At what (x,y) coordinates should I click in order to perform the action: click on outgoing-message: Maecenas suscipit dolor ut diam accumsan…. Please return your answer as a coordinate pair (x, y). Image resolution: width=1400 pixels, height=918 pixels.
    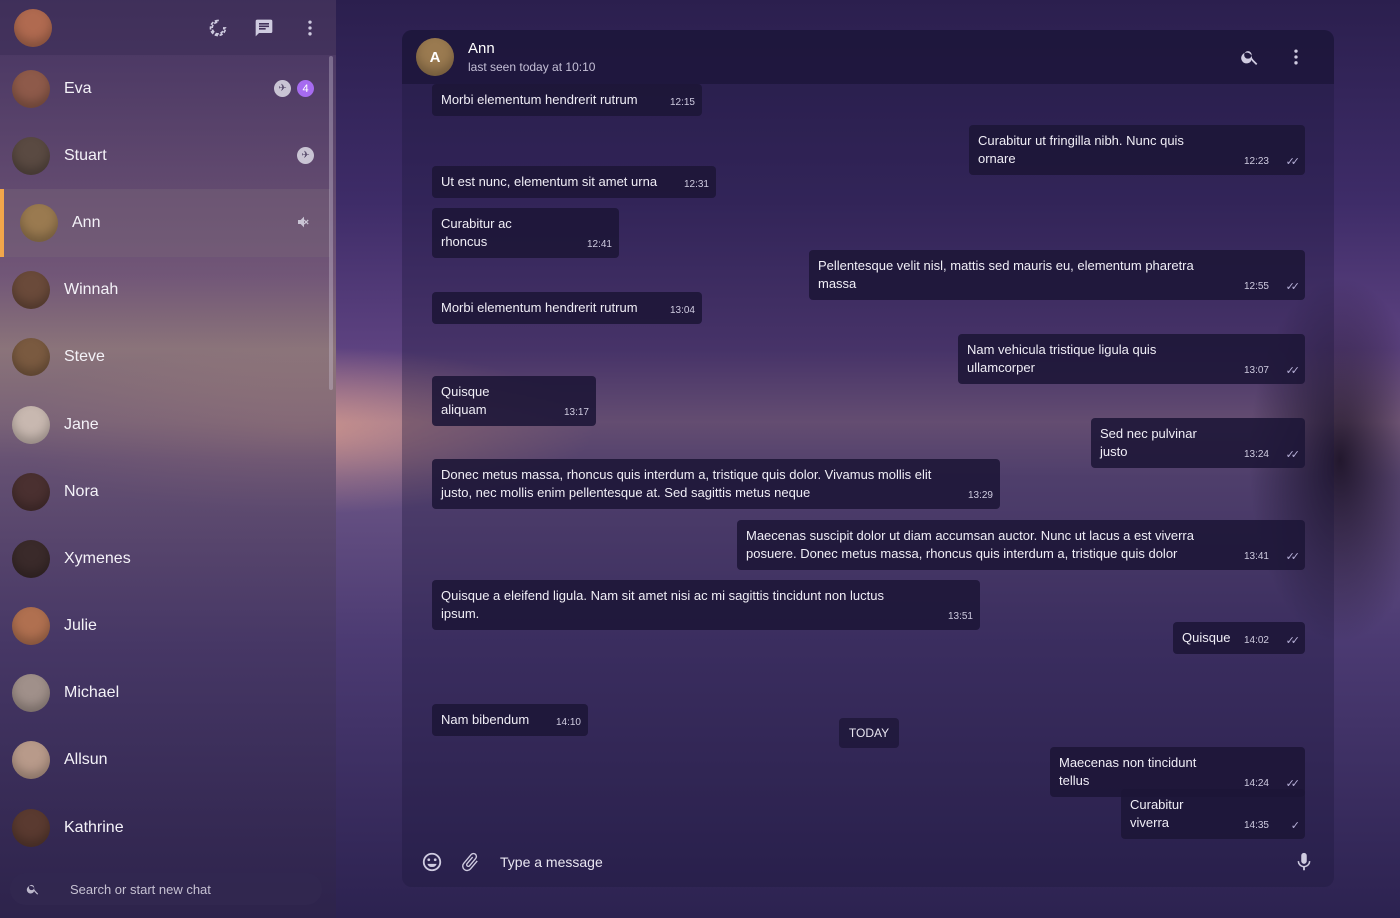
    Looking at the image, I should click on (1021, 545).